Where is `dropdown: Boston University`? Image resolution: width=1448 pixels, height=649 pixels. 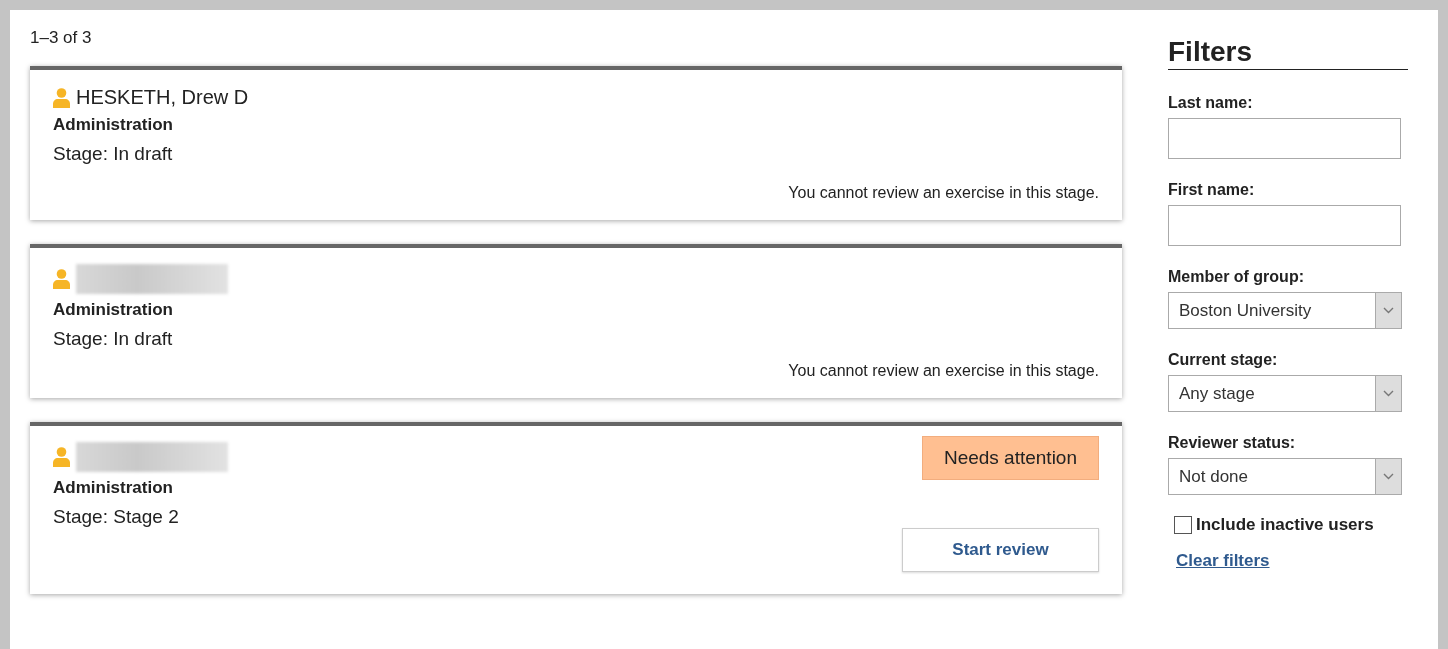 dropdown: Boston University is located at coordinates (1285, 310).